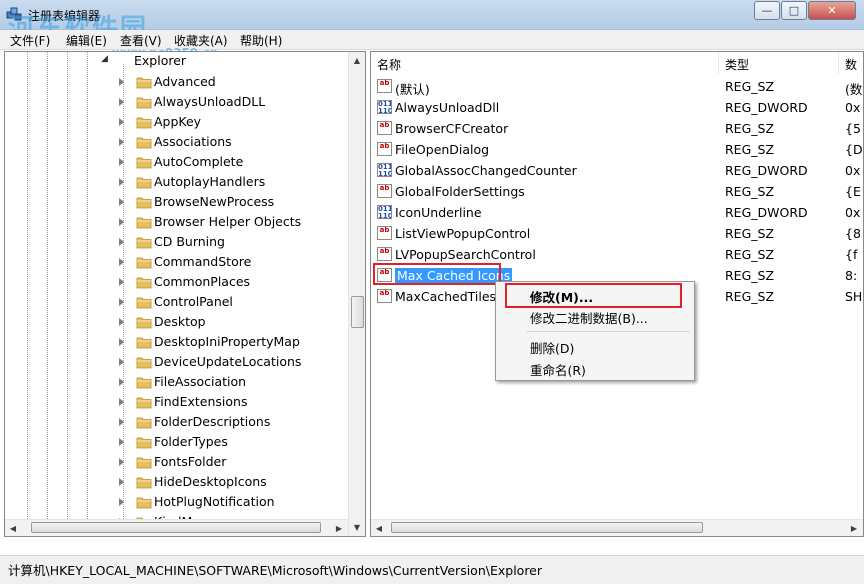 The height and width of the screenshot is (584, 864). What do you see at coordinates (30, 40) in the screenshot?
I see `menu-file: 文件(F)` at bounding box center [30, 40].